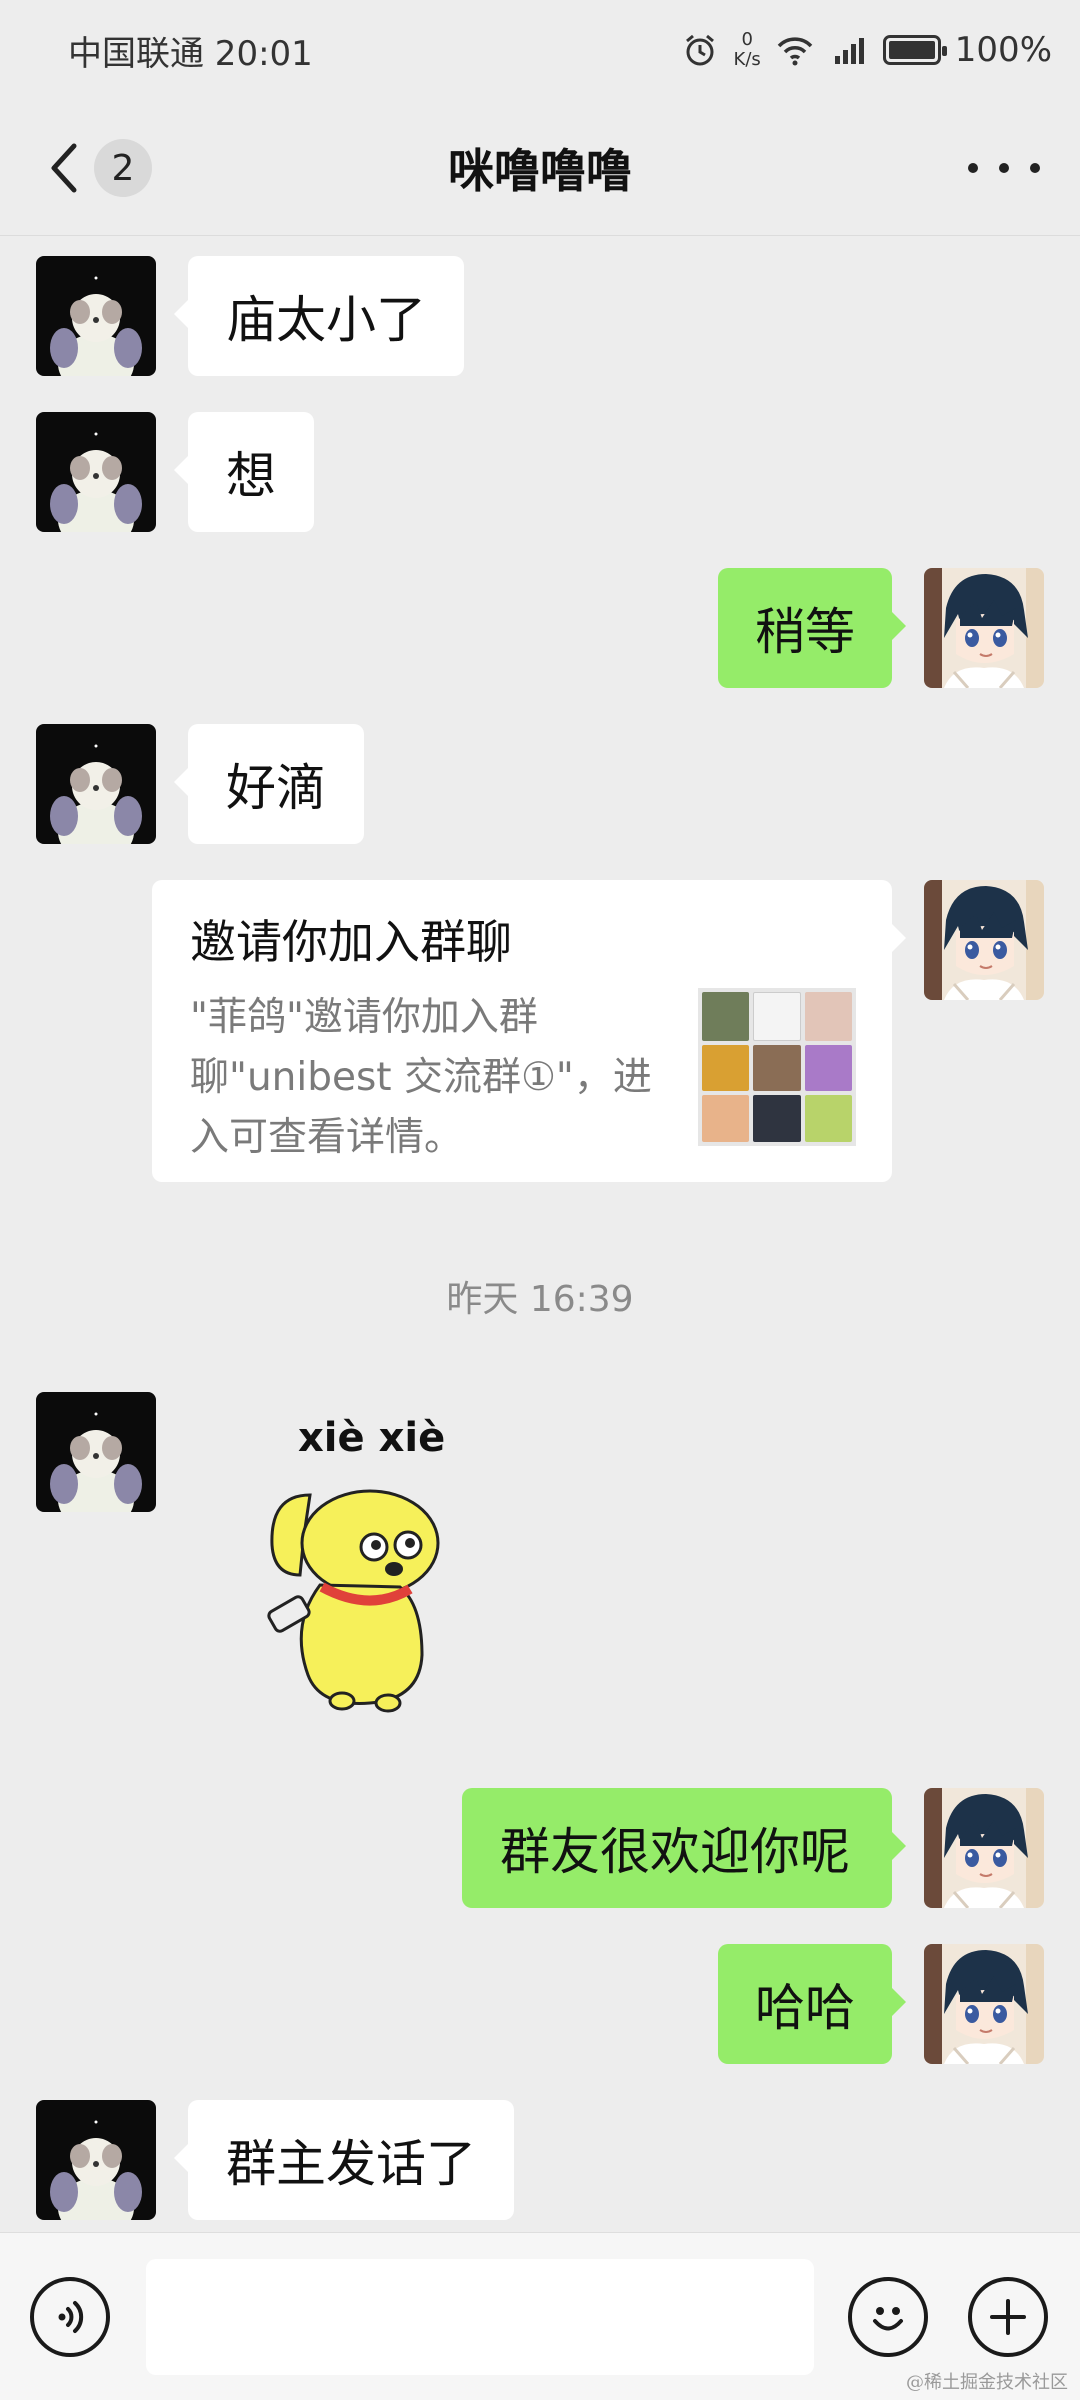  What do you see at coordinates (795, 50) in the screenshot?
I see `wifi-icon` at bounding box center [795, 50].